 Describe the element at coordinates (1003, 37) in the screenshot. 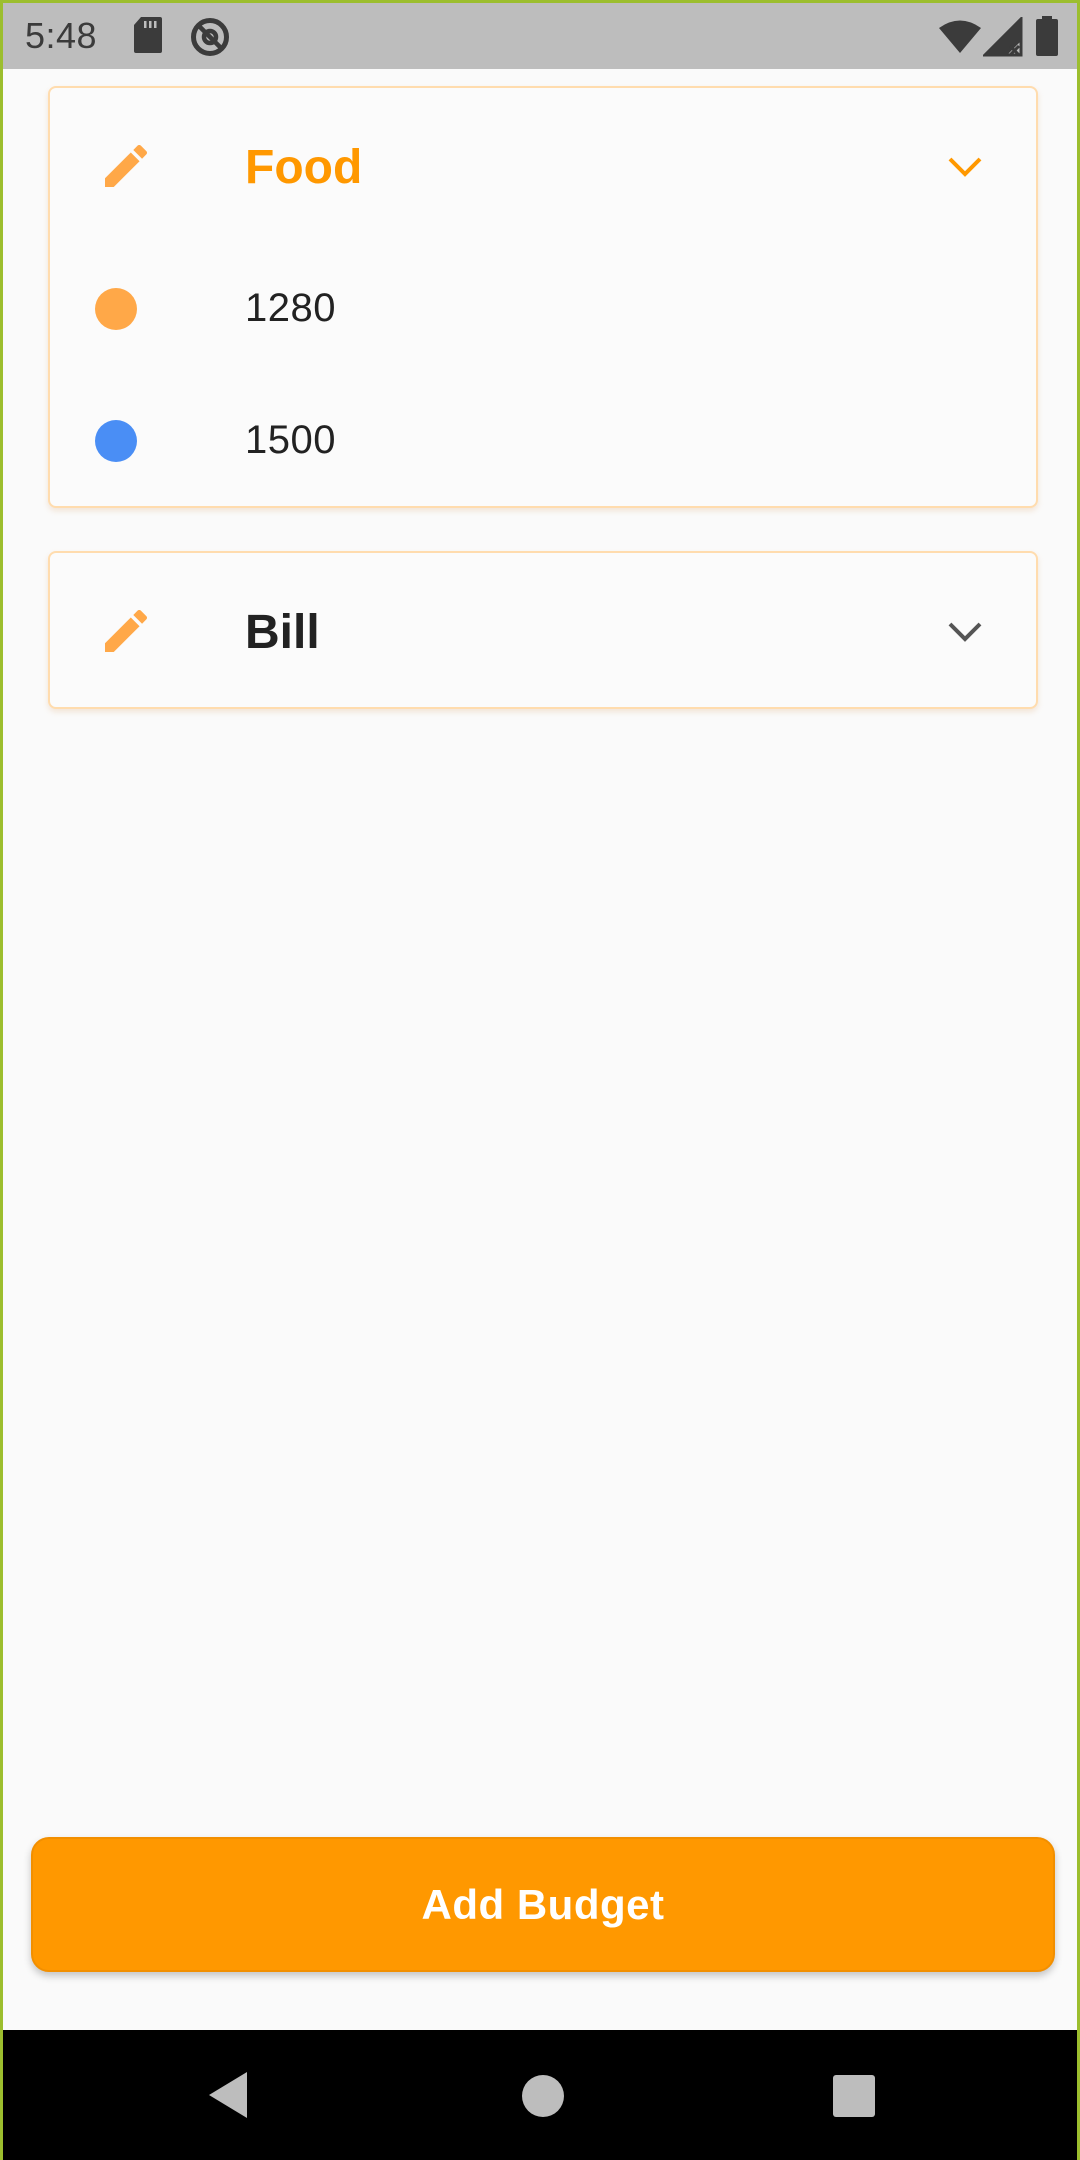

I see `signal-icon` at that location.